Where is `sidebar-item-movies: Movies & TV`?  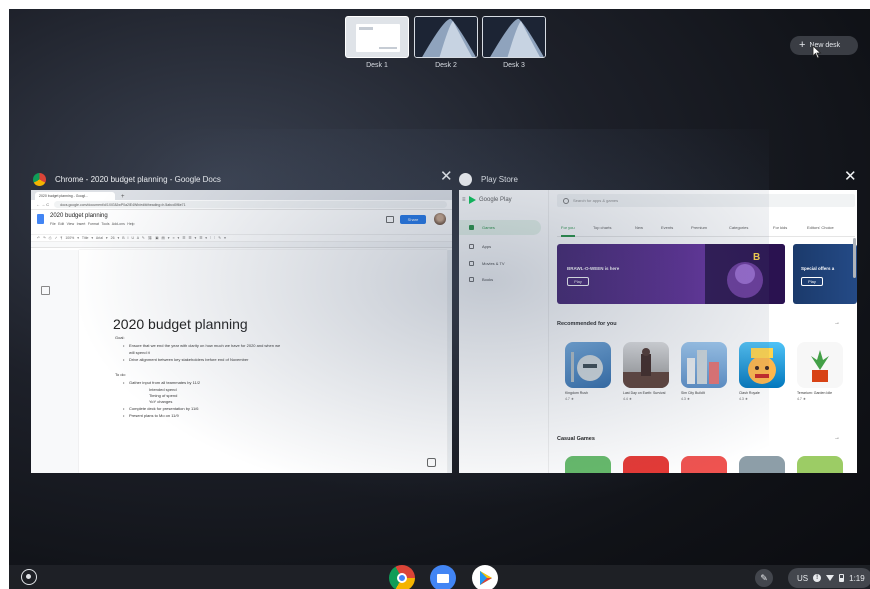 sidebar-item-movies: Movies & TV is located at coordinates (500, 263).